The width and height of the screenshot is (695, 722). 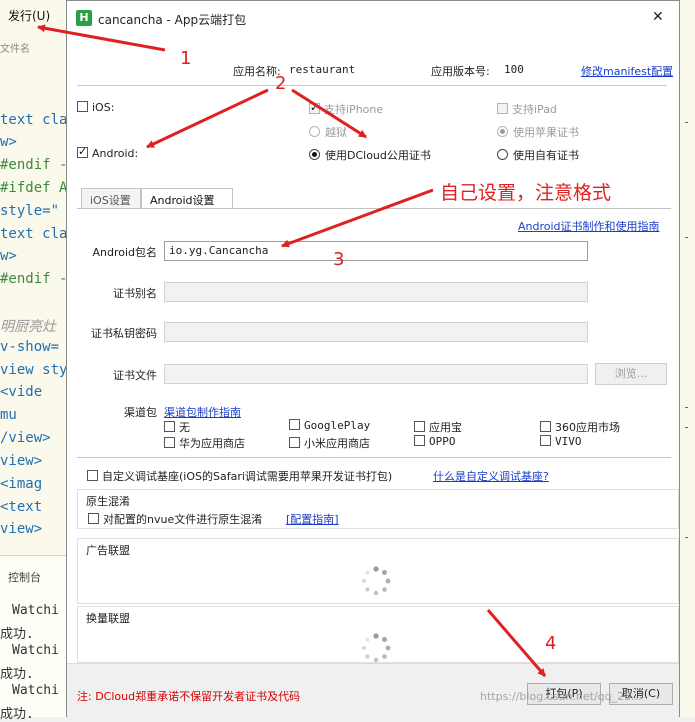 I want to click on channel-option: 小米应用商店, so click(x=329, y=443).